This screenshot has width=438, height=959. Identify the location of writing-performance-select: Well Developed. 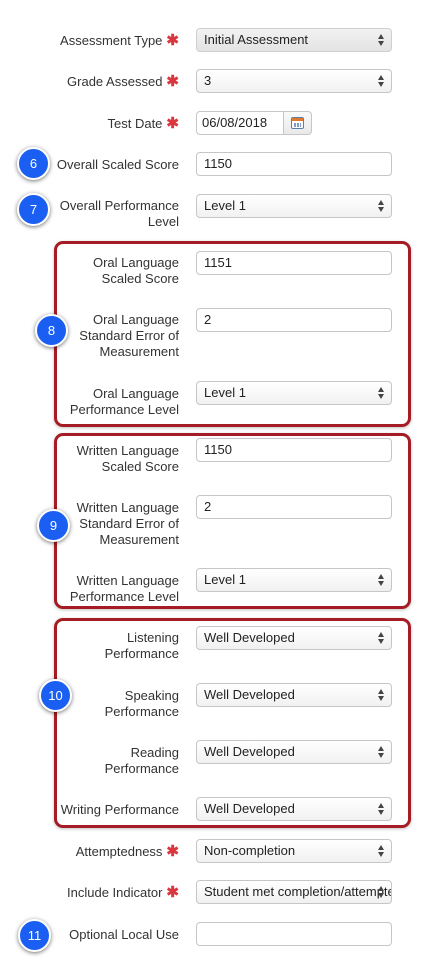
(294, 809).